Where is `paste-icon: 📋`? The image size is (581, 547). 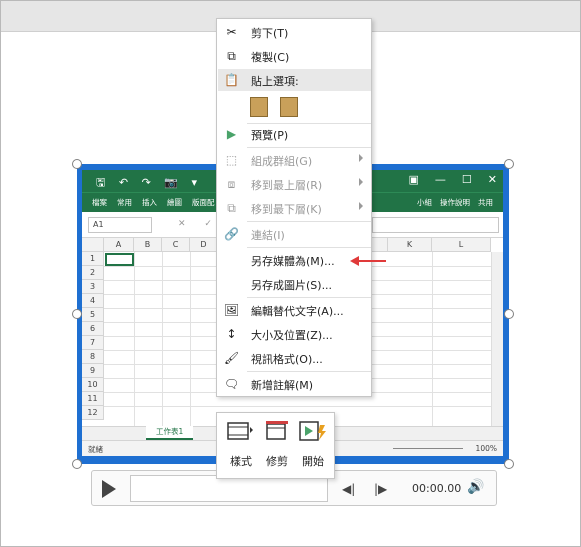
paste-icon: 📋 is located at coordinates (231, 80).